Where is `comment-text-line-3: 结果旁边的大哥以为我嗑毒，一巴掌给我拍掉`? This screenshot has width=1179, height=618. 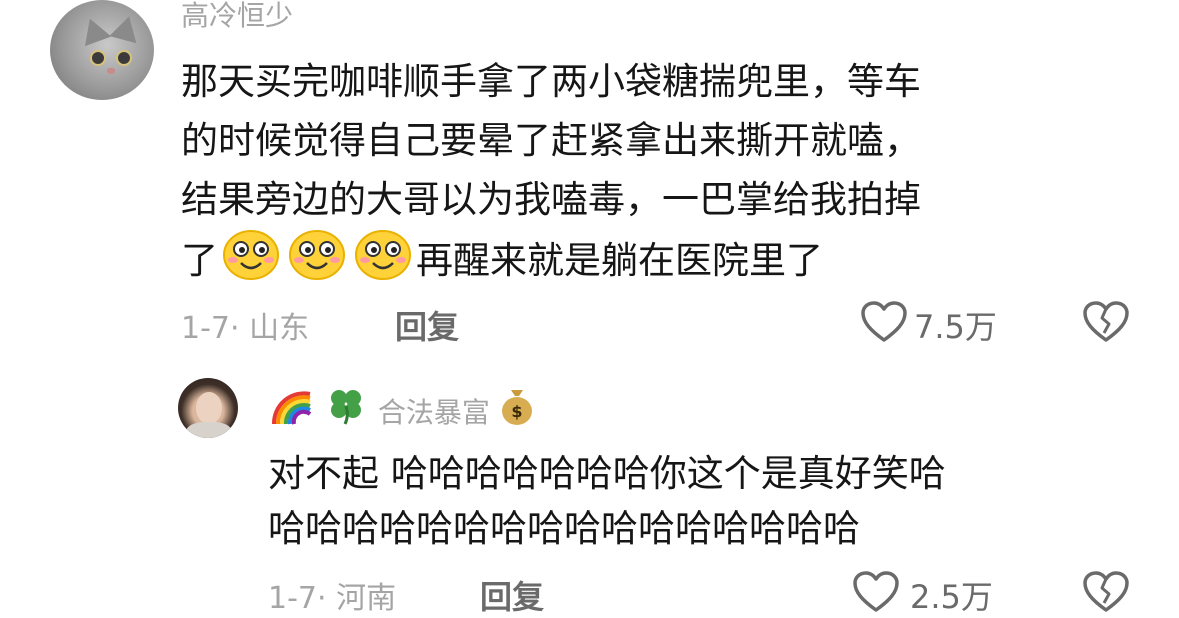
comment-text-line-3: 结果旁边的大哥以为我嗑毒，一巴掌给我拍掉 is located at coordinates (551, 199).